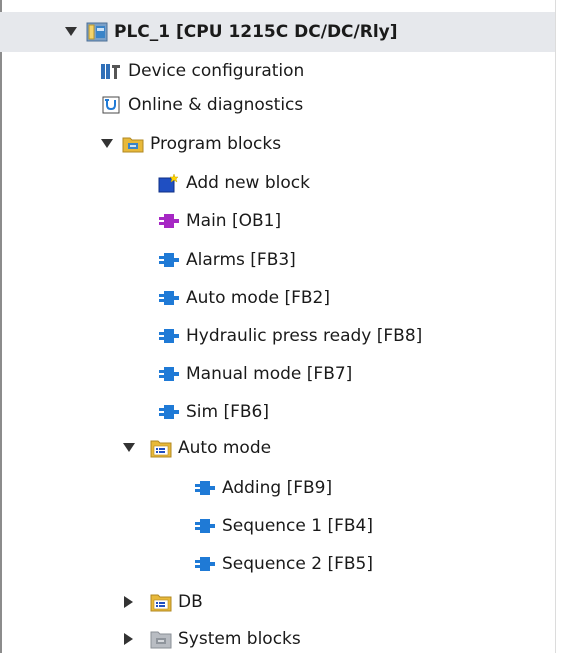  What do you see at coordinates (304, 336) in the screenshot?
I see `tree-node-label: Hydraulic press ready [FB8]` at bounding box center [304, 336].